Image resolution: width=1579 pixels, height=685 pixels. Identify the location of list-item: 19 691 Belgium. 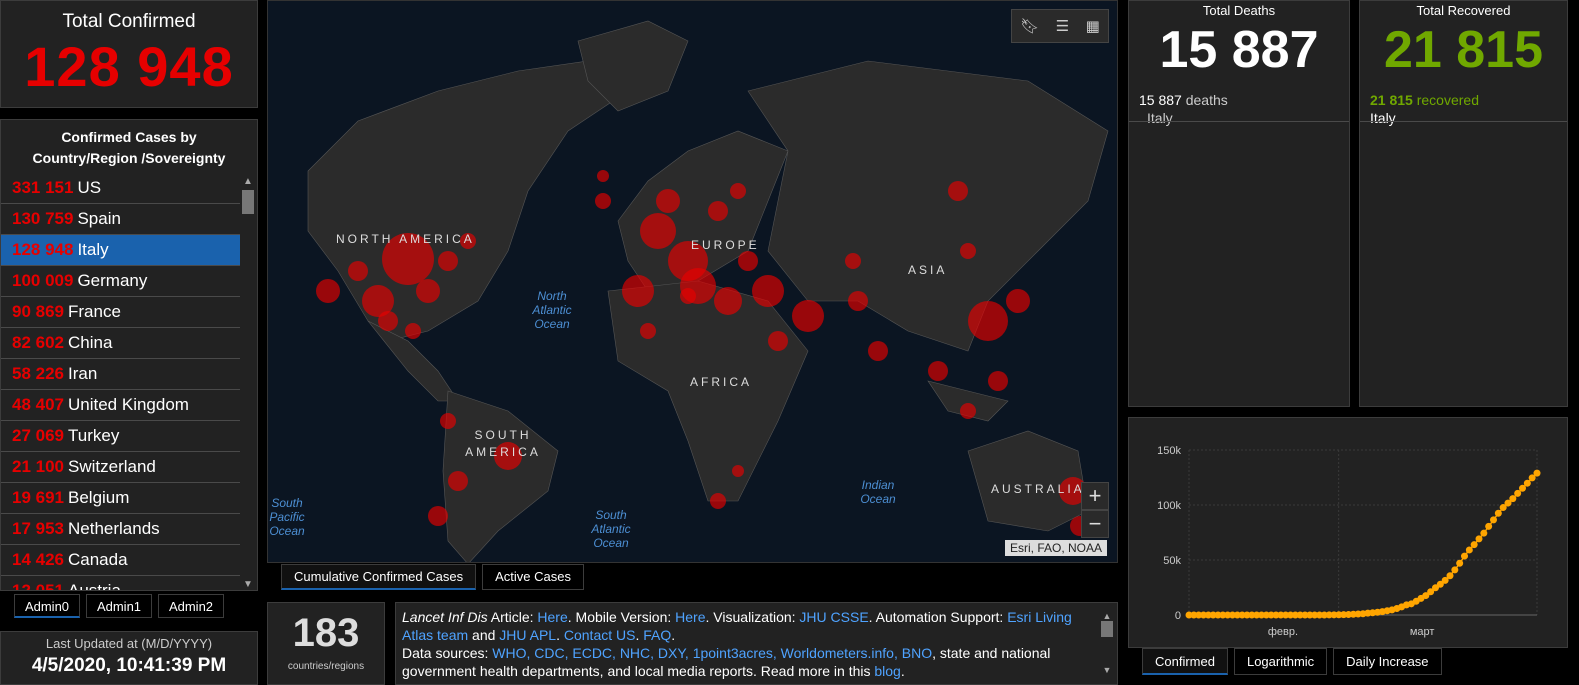
(120, 498).